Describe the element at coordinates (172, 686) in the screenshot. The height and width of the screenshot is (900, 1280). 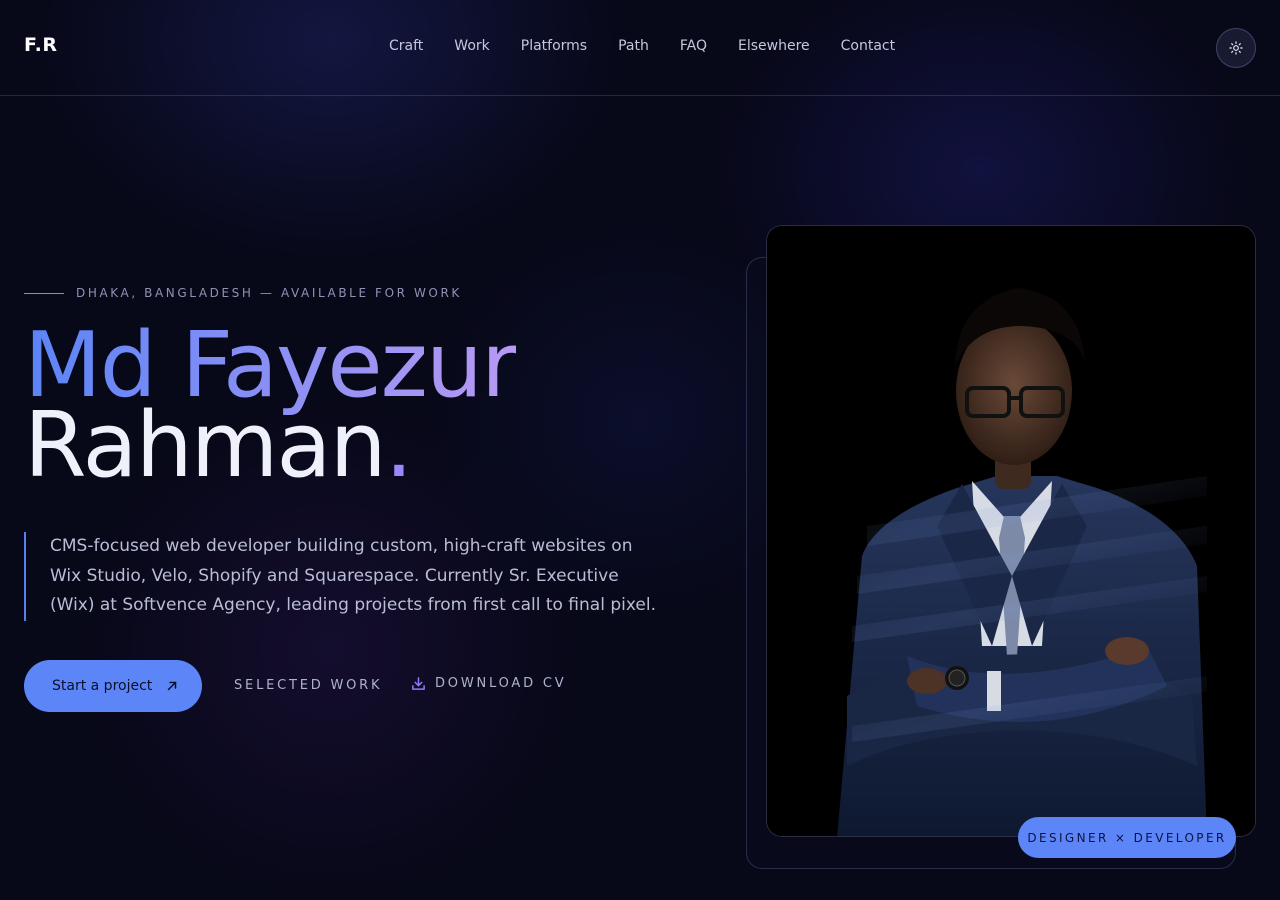
I see `arrow-up-right-icon` at that location.